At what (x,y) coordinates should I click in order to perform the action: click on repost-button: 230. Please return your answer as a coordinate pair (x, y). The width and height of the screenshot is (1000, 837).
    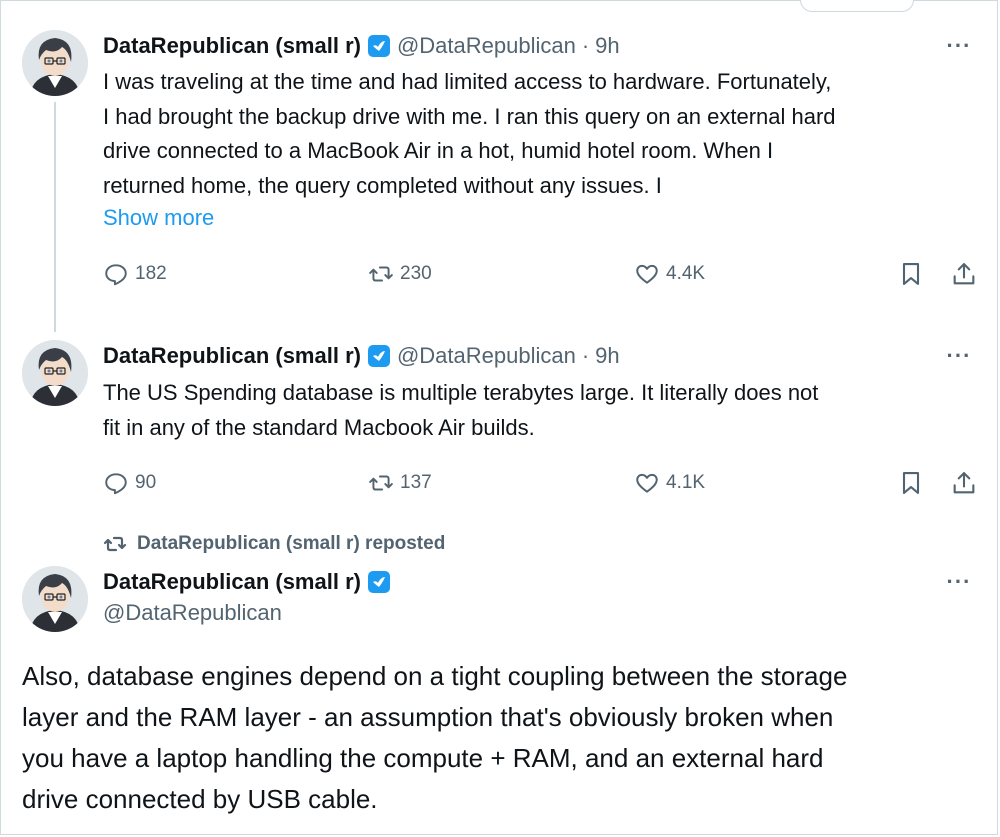
    Looking at the image, I should click on (400, 274).